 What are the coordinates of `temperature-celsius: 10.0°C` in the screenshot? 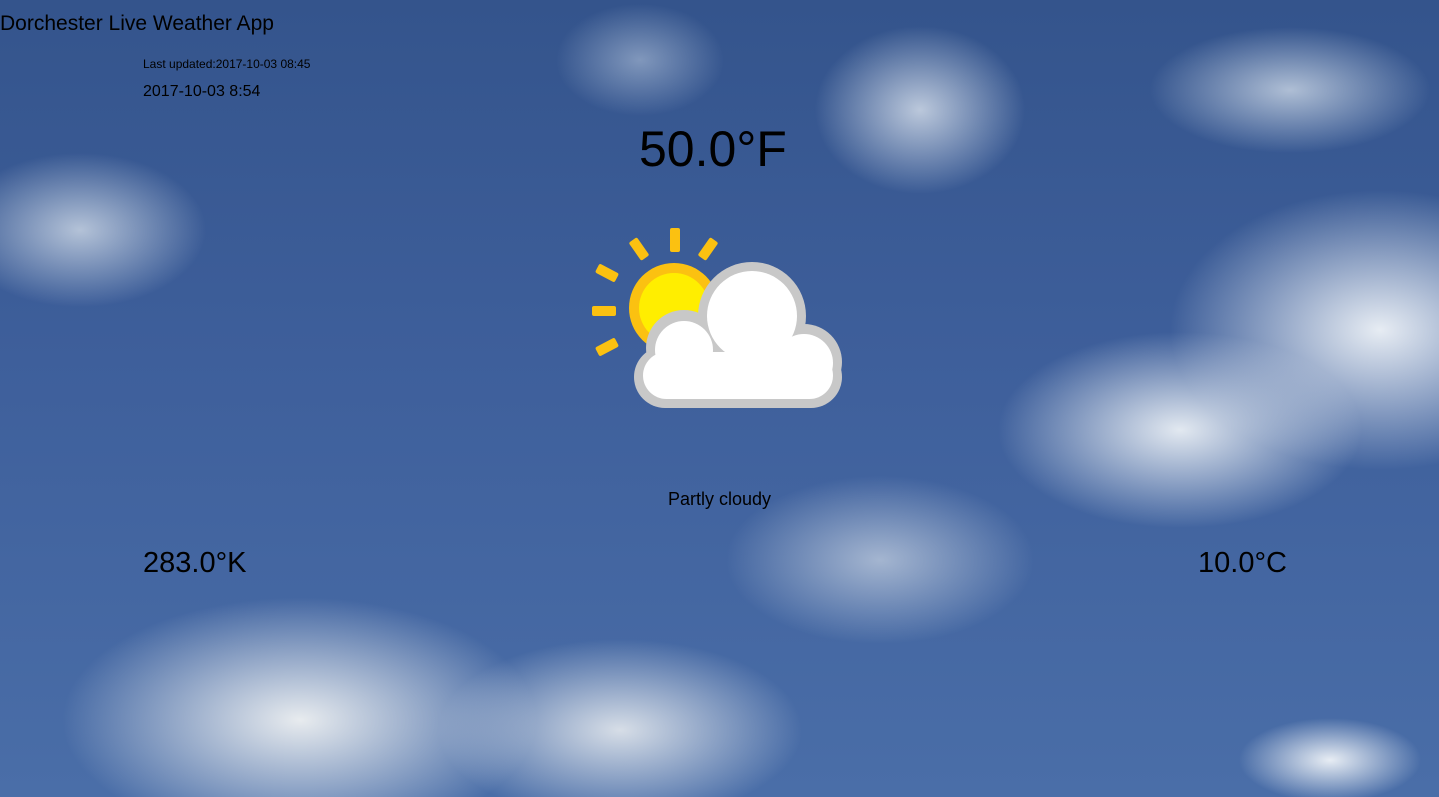 It's located at (1242, 563).